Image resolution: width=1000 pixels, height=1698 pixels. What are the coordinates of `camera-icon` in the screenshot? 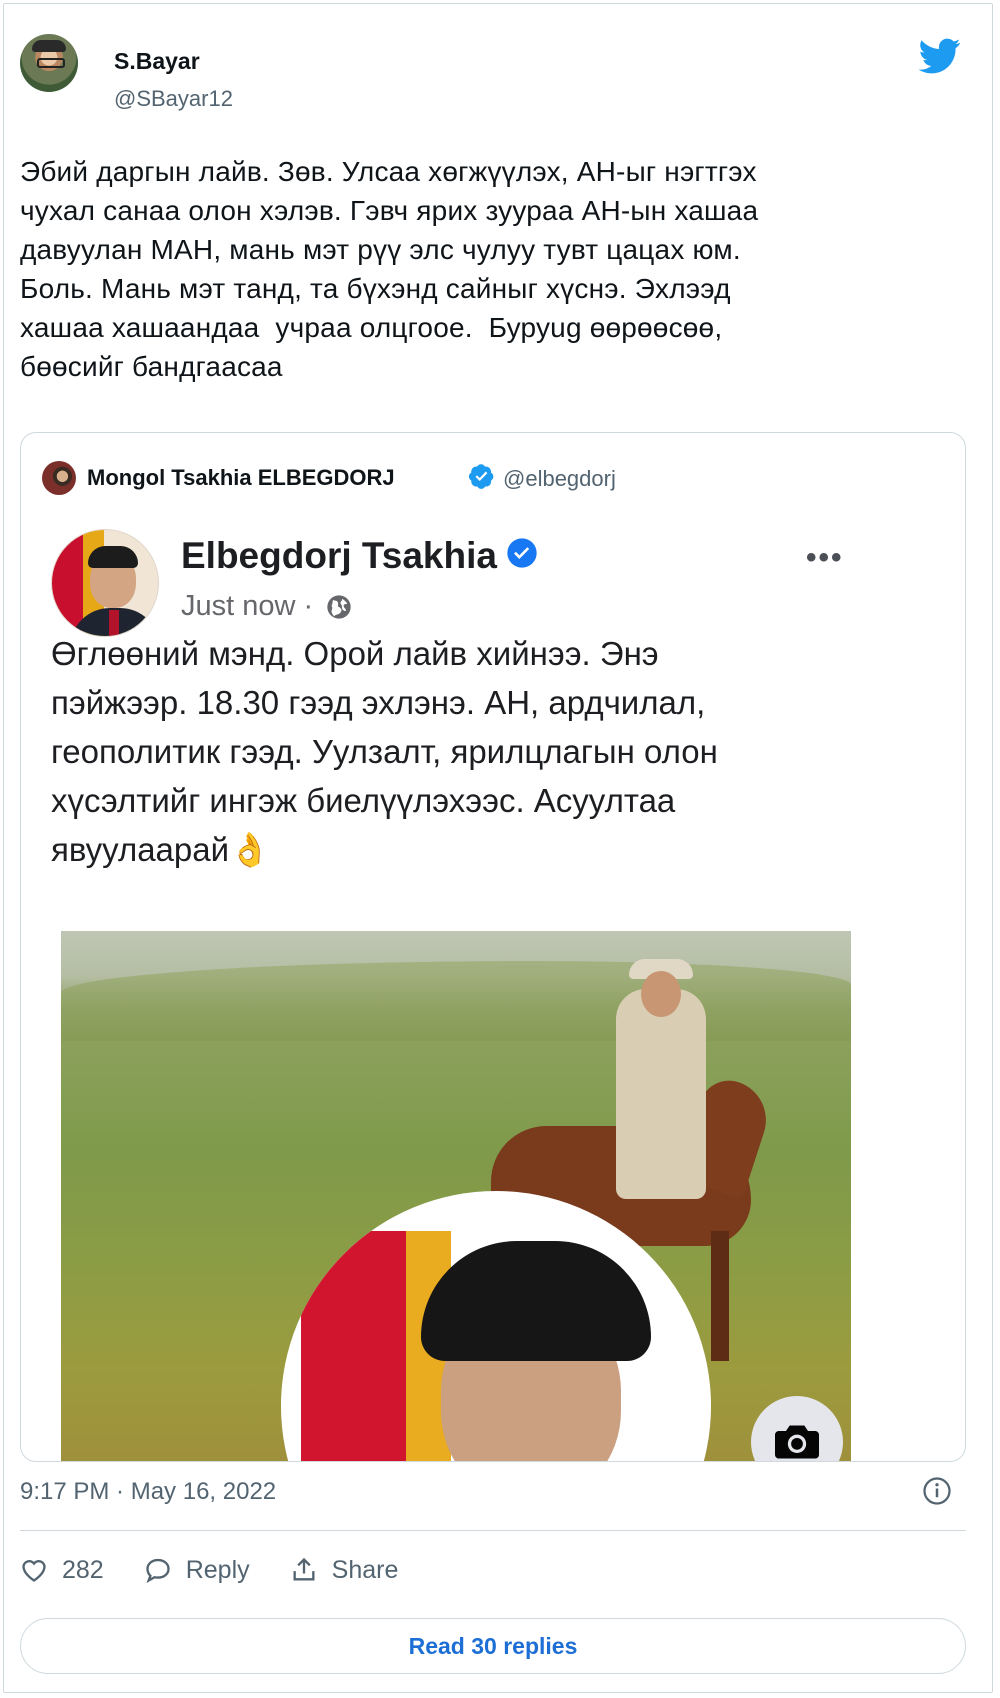 It's located at (797, 1428).